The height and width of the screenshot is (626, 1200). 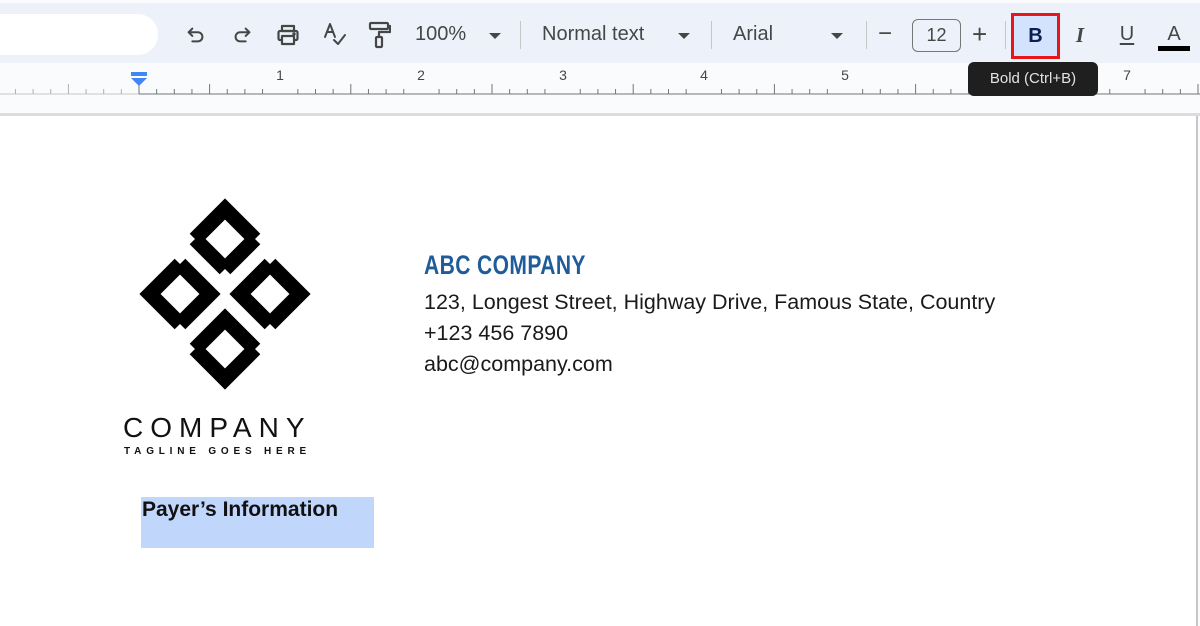 I want to click on print-button, so click(x=288, y=35).